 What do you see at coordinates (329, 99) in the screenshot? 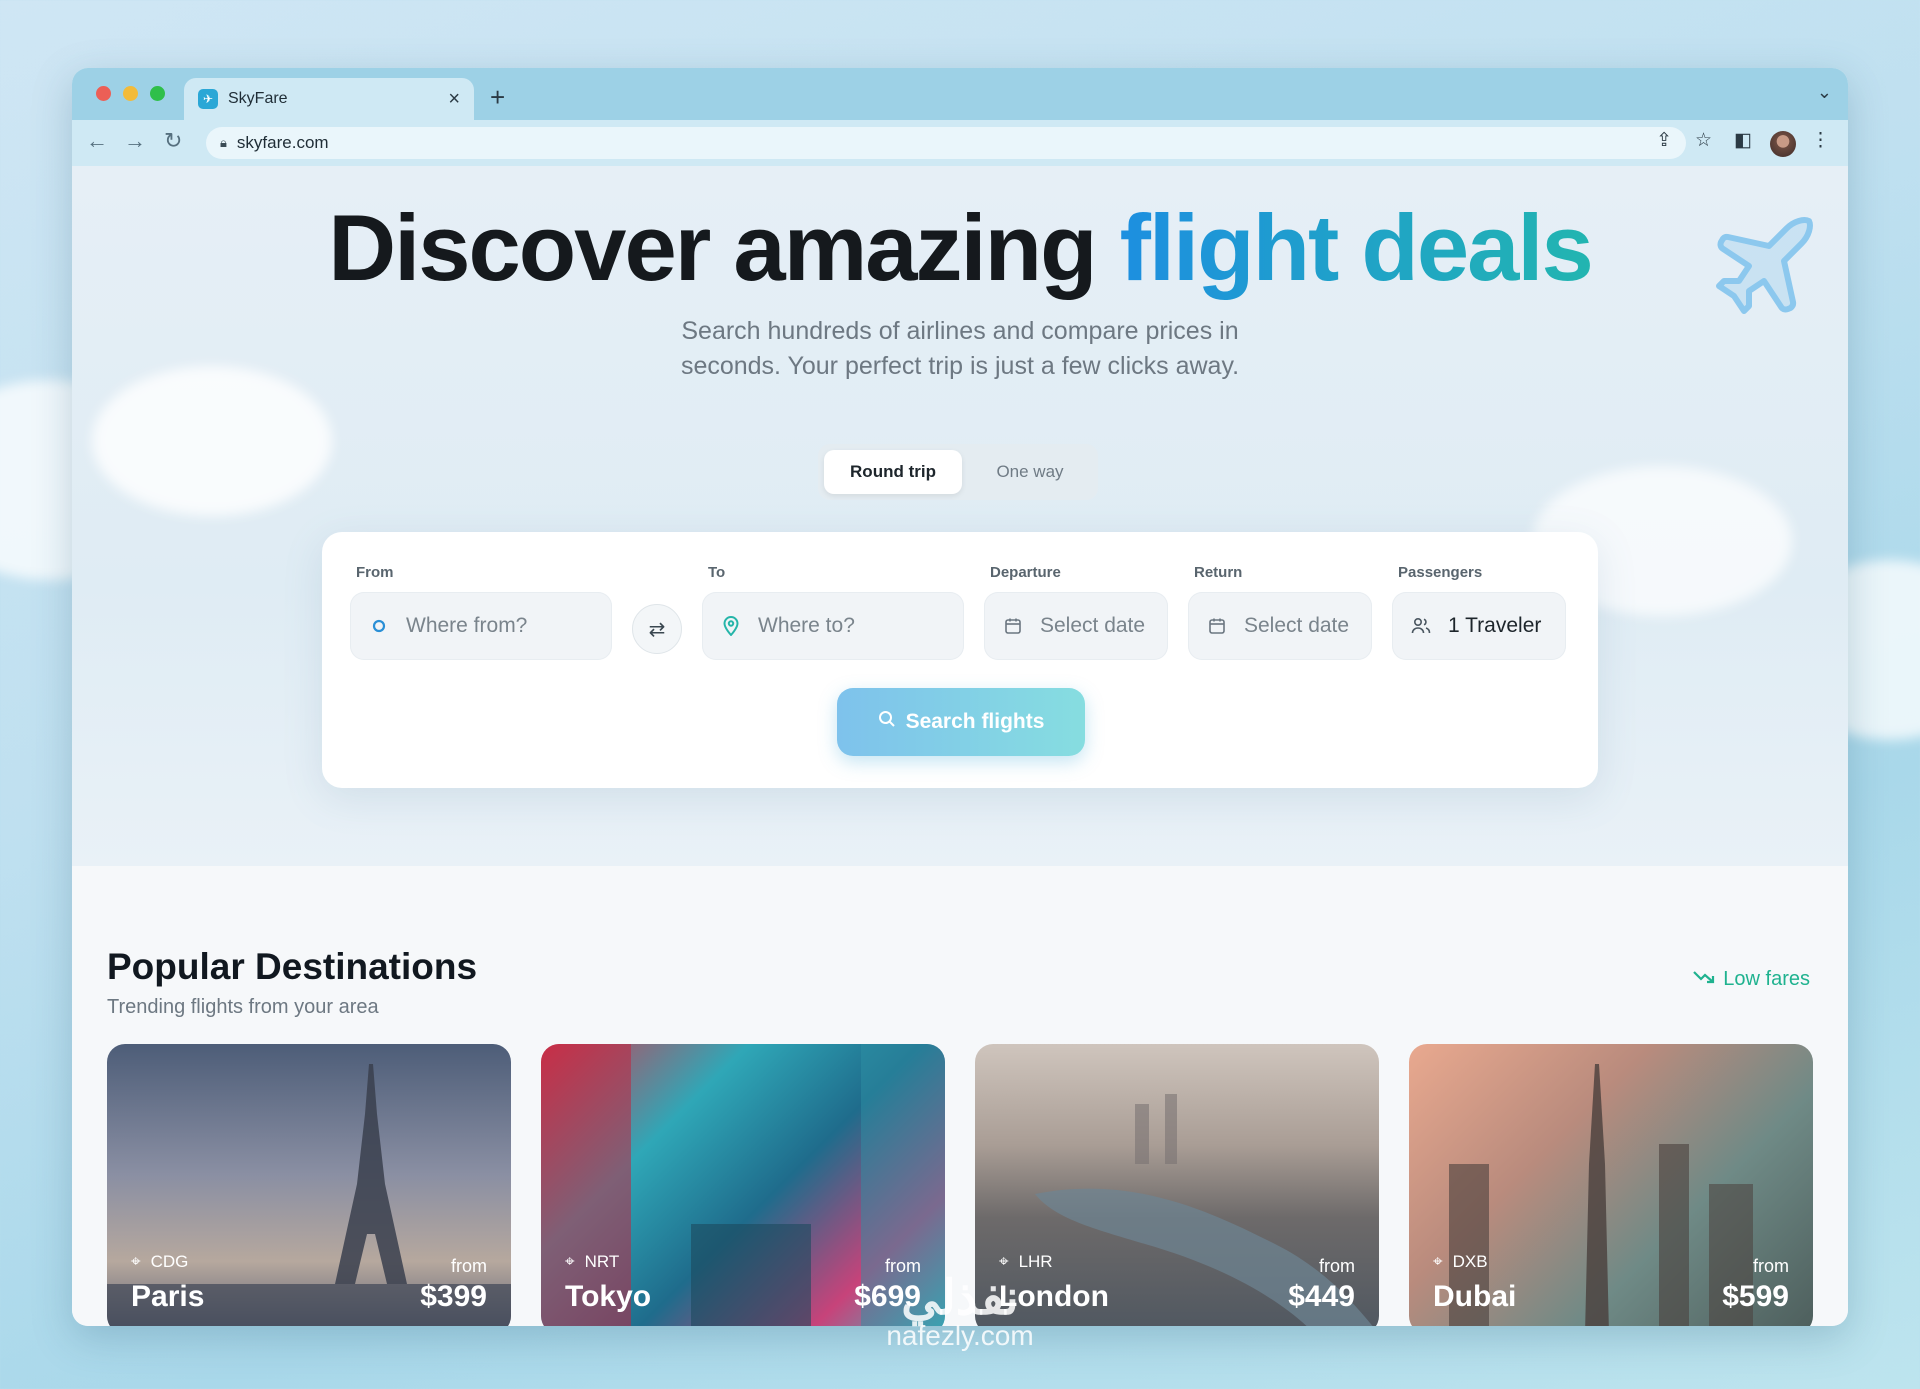
I see `browser-tab: ✈ SkyFare ×` at bounding box center [329, 99].